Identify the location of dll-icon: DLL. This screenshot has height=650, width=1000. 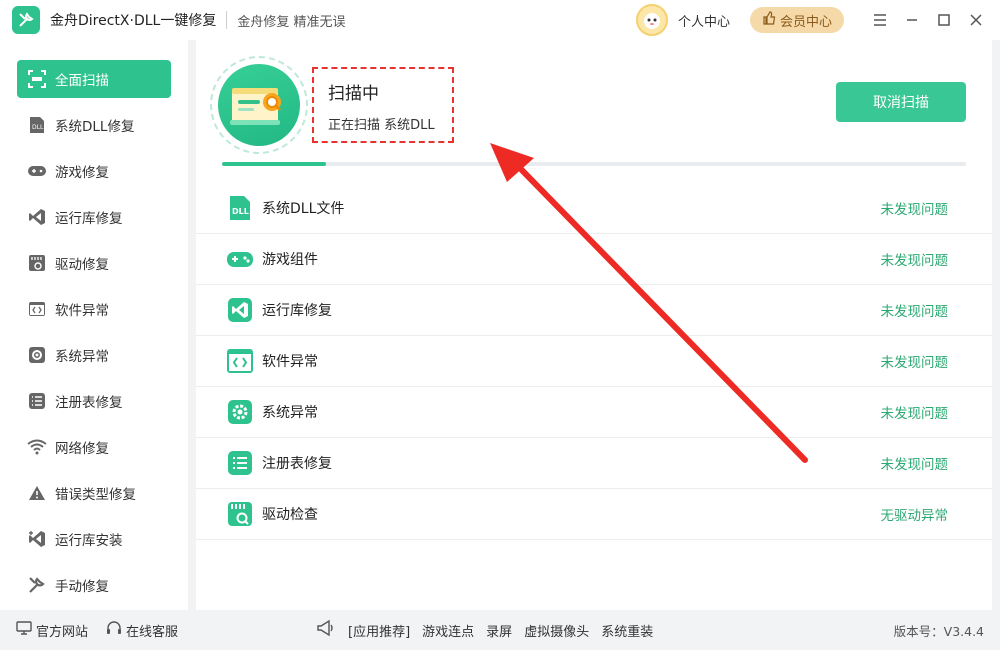
(37, 125).